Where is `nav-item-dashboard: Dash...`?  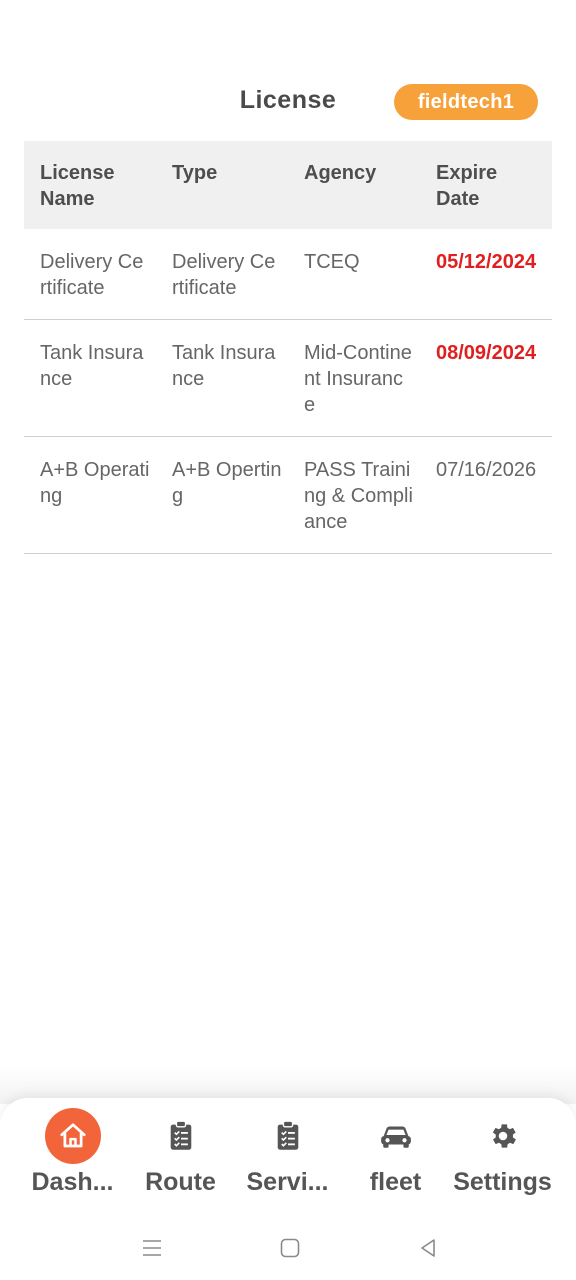 nav-item-dashboard: Dash... is located at coordinates (72, 1158).